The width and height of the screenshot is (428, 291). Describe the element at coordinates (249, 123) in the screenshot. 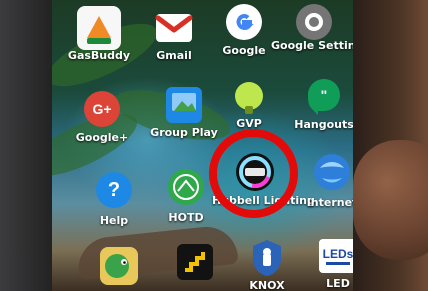

I see `app-label-gvp-iot: GVP` at that location.